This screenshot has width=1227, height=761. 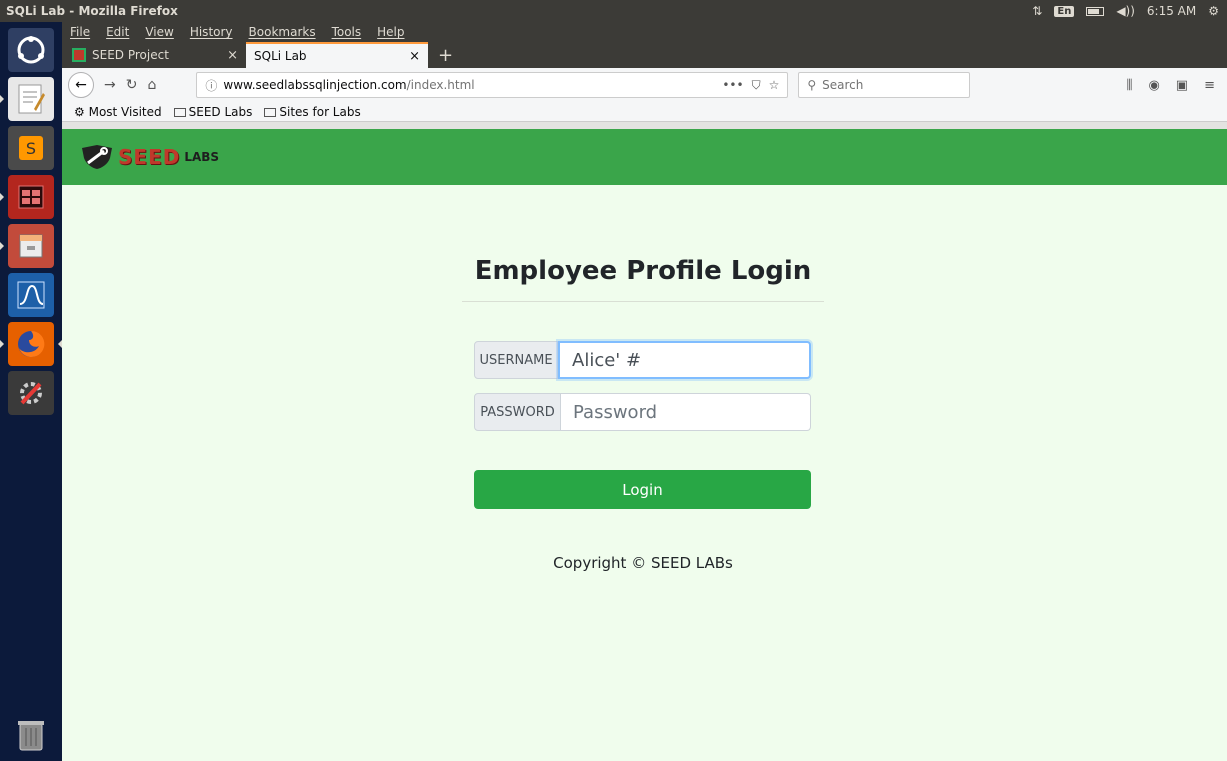 I want to click on terminal-app-icon, so click(x=27, y=197).